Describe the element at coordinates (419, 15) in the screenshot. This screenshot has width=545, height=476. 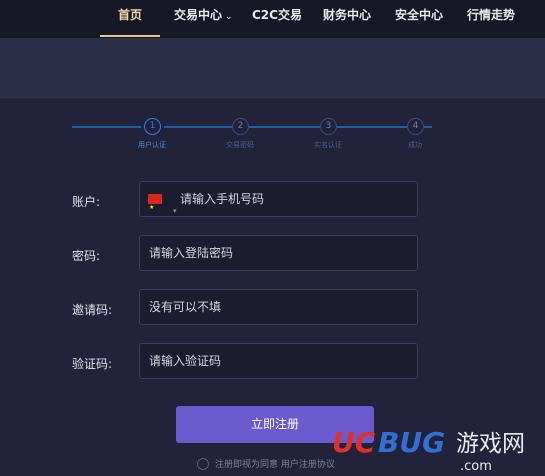
I see `nav-item-label: 安全中心` at that location.